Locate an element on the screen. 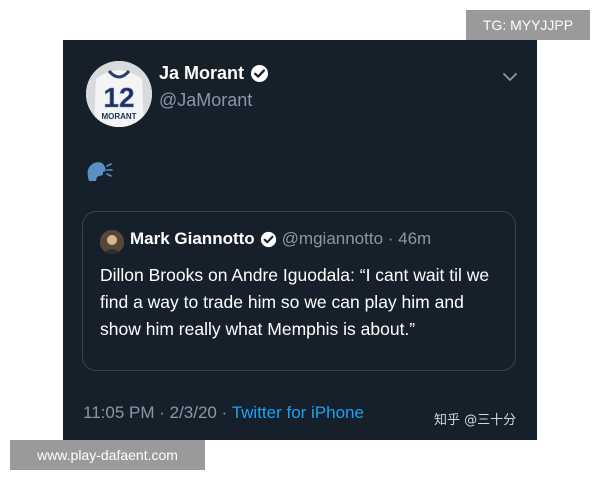 Image resolution: width=600 pixels, height=480 pixels. jersey-name: MORANT is located at coordinates (118, 116).